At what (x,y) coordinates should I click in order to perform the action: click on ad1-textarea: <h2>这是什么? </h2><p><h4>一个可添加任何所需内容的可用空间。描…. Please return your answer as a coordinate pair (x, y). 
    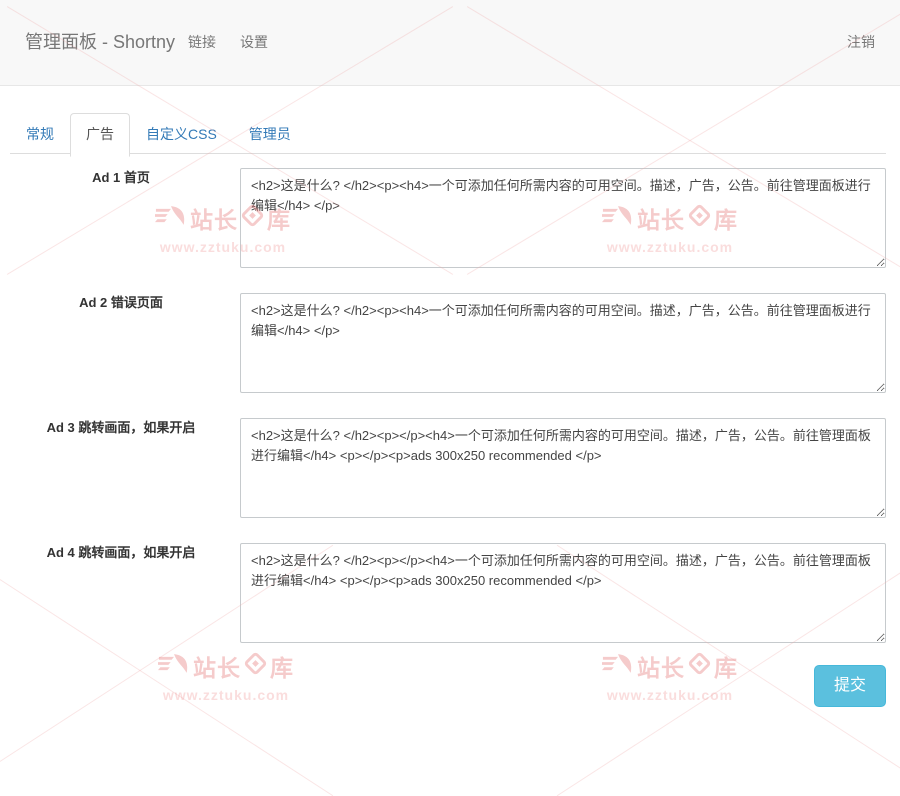
    Looking at the image, I should click on (563, 218).